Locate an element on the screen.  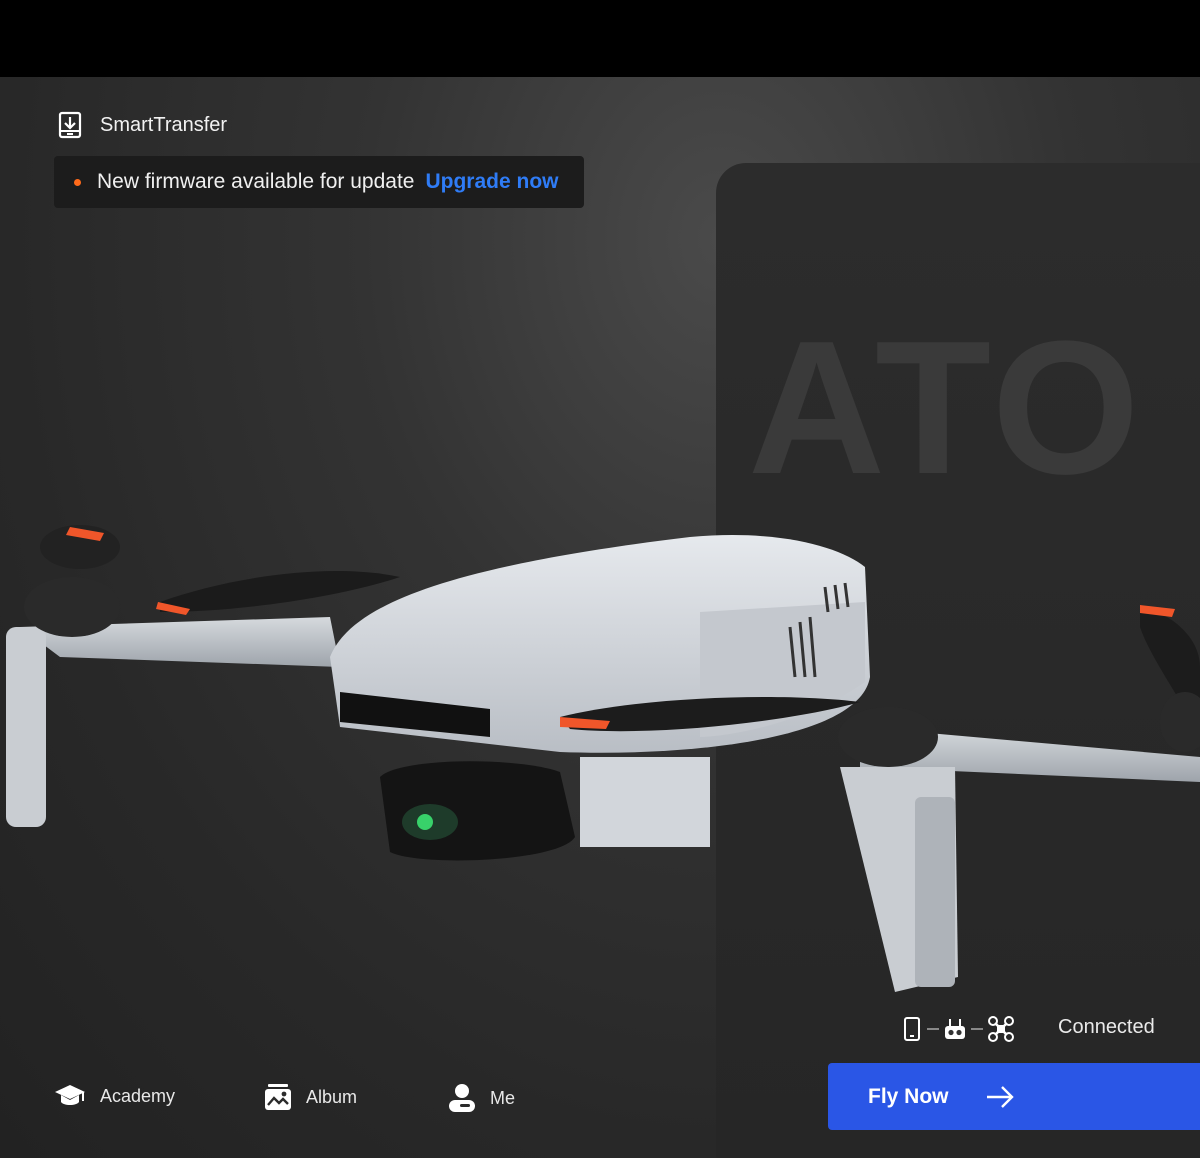
drone-icon is located at coordinates (1001, 1029).